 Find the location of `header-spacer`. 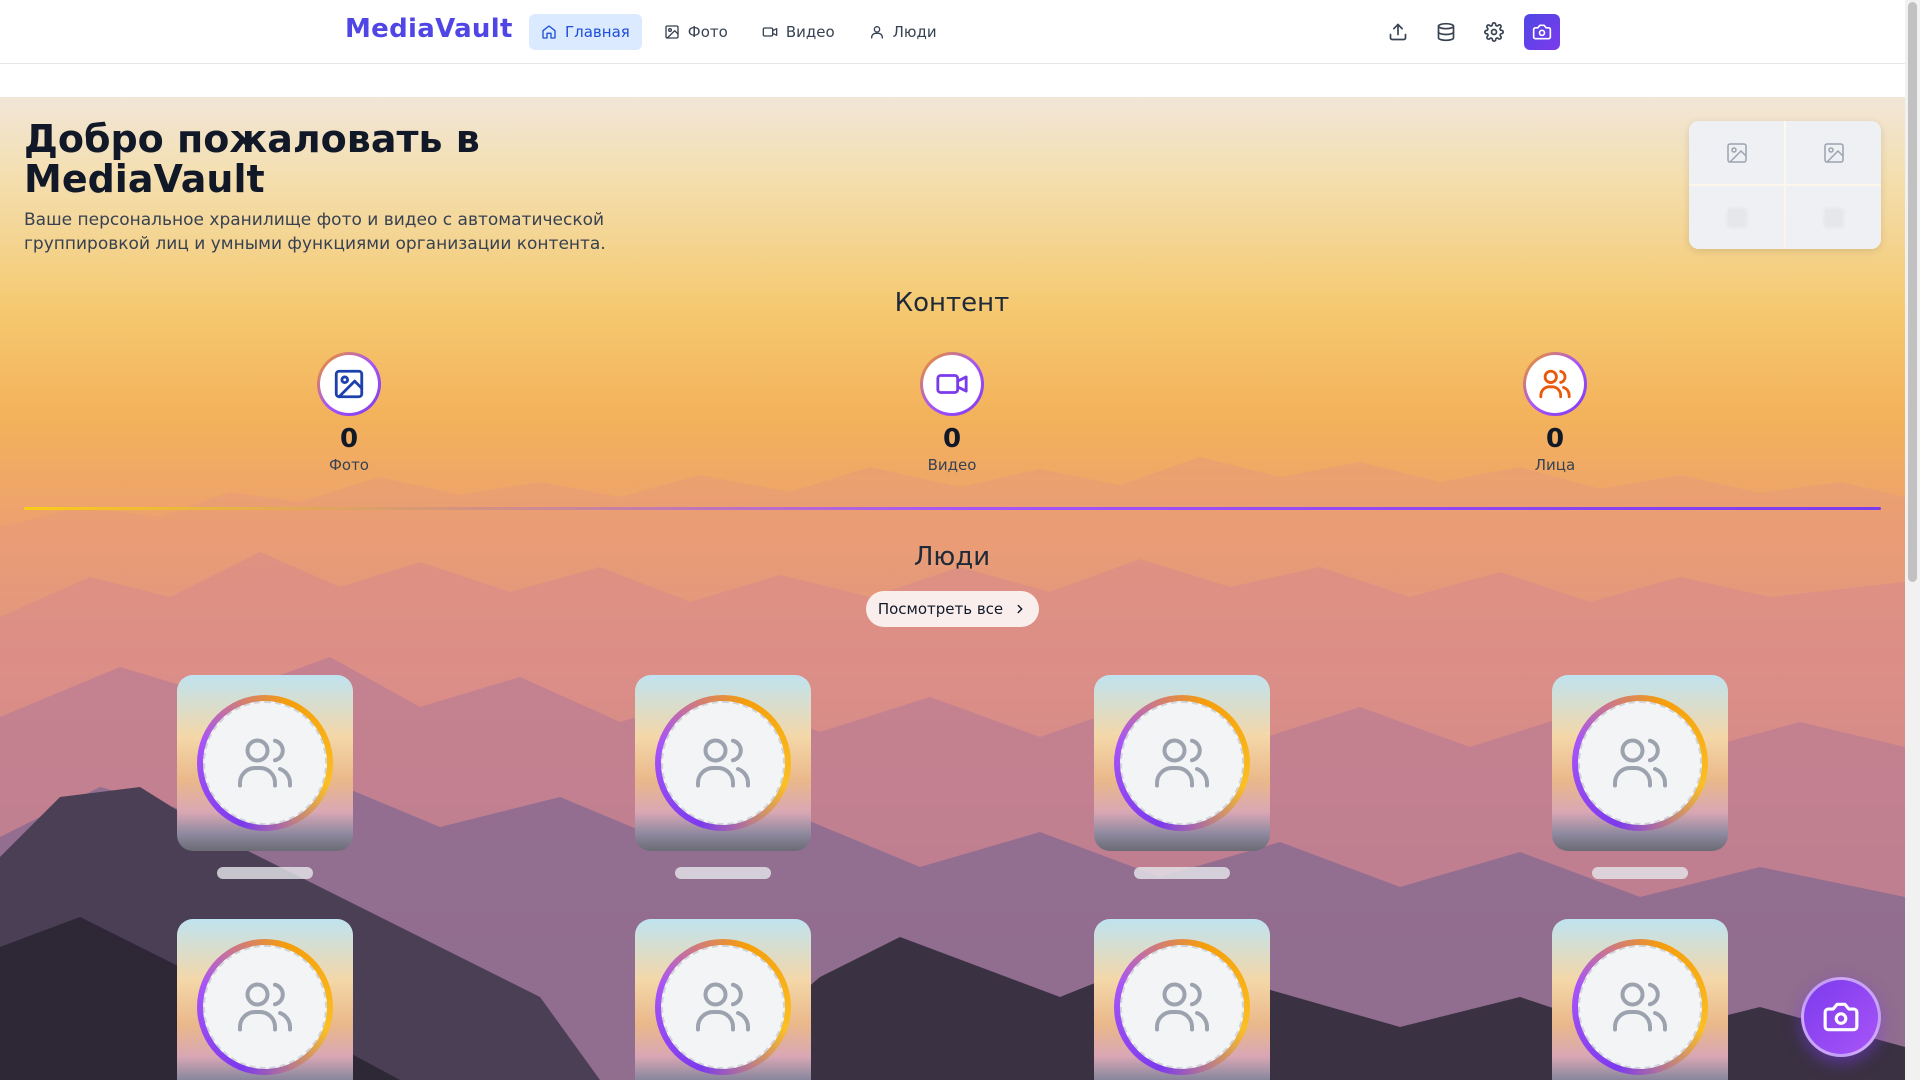

header-spacer is located at coordinates (952, 80).